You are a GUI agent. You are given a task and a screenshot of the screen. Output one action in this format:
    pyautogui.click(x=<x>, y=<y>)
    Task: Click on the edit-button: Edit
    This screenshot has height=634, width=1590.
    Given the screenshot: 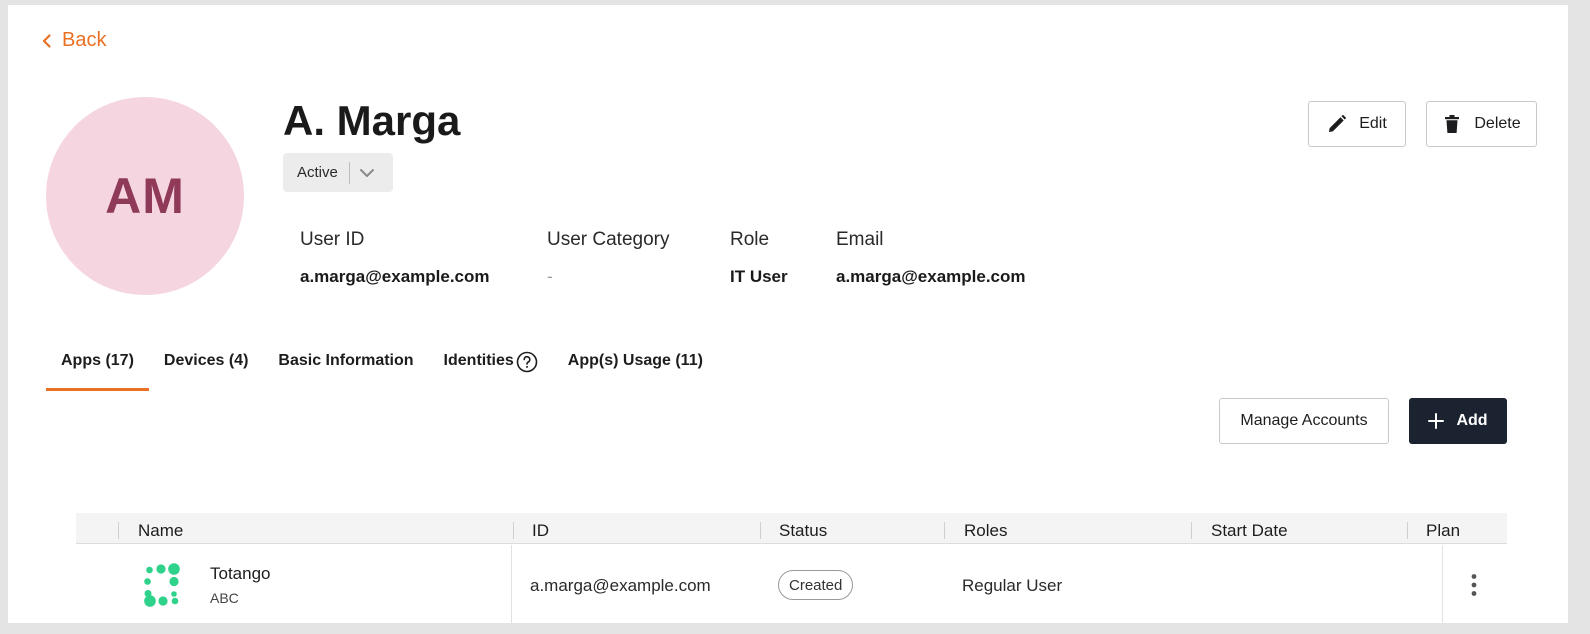 What is the action you would take?
    pyautogui.click(x=1357, y=124)
    